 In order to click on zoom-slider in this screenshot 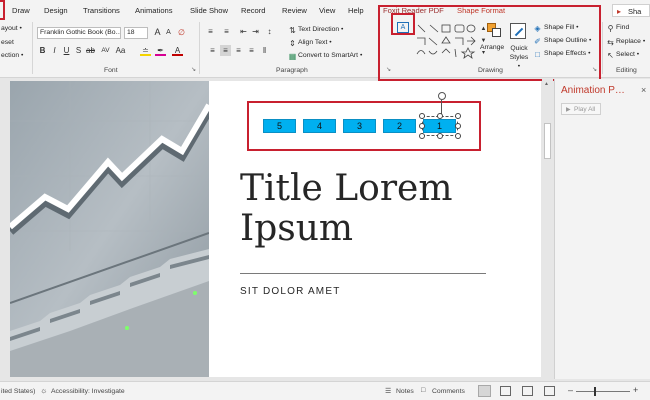, I will do `click(603, 391)`.